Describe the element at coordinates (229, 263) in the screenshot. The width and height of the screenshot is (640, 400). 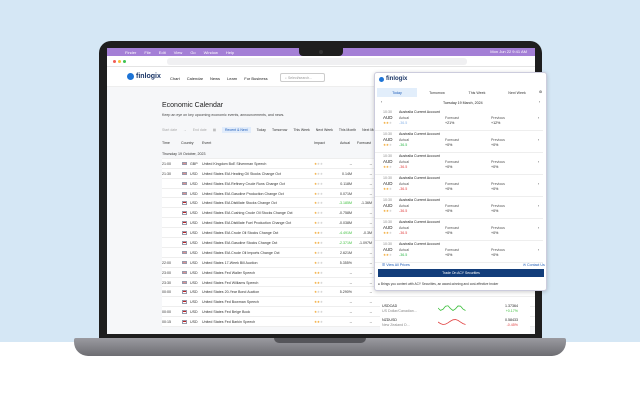
I see `event-name: United States 17-Week Bill Auction` at that location.